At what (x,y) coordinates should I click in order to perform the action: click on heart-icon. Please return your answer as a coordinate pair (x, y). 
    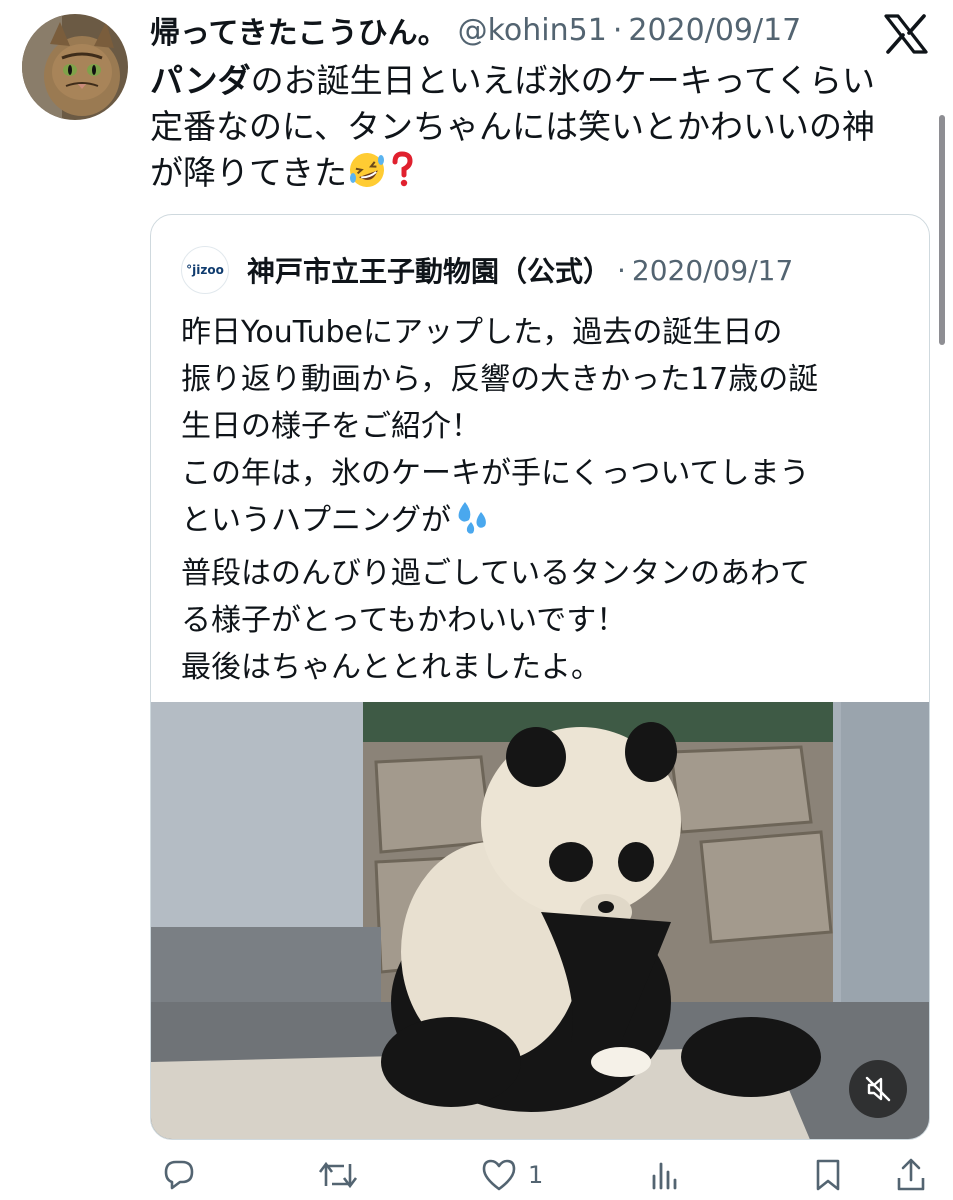
    Looking at the image, I should click on (499, 1175).